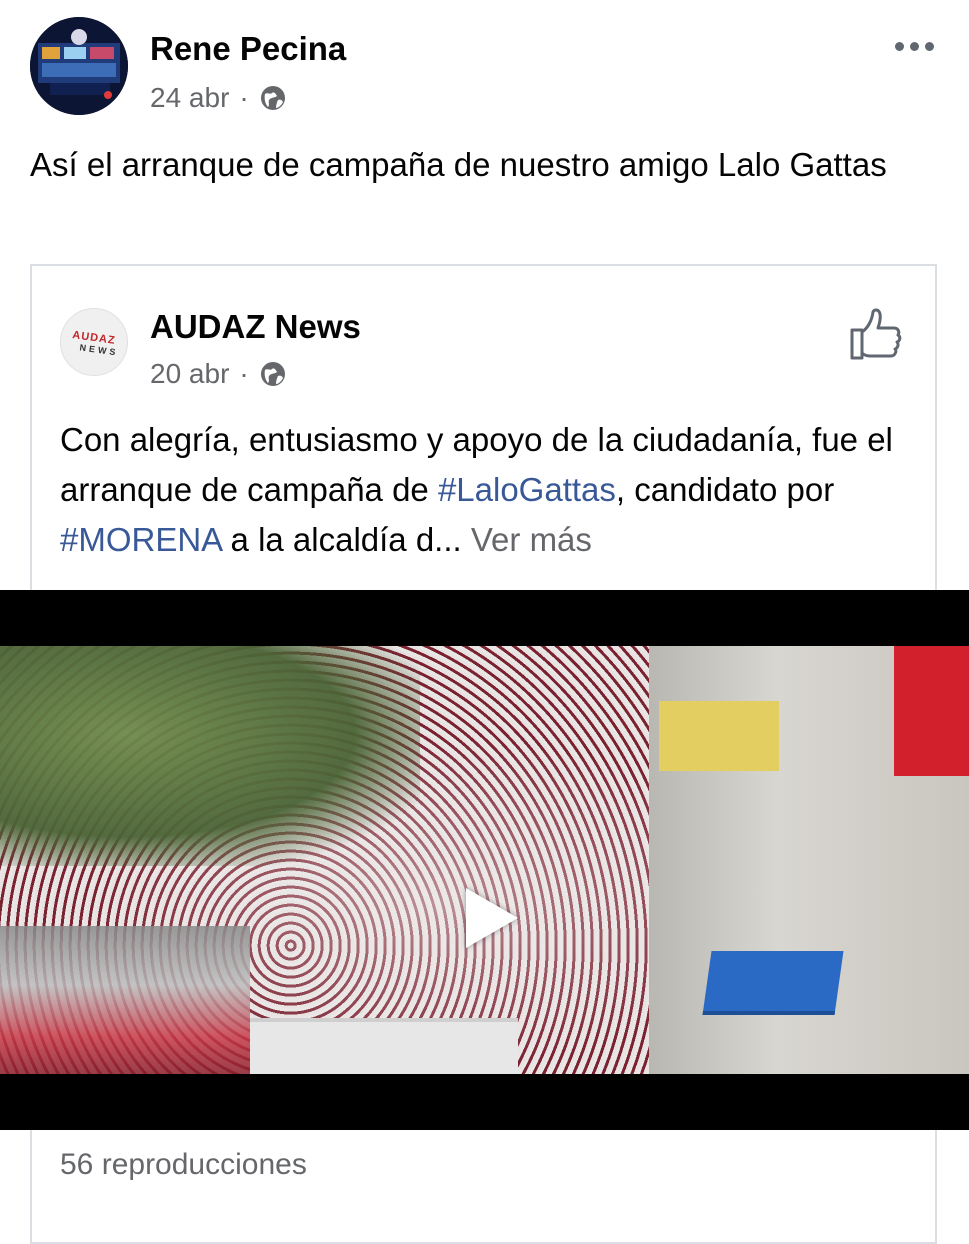 The image size is (969, 1244). I want to click on thumbnail-red-sign, so click(931, 711).